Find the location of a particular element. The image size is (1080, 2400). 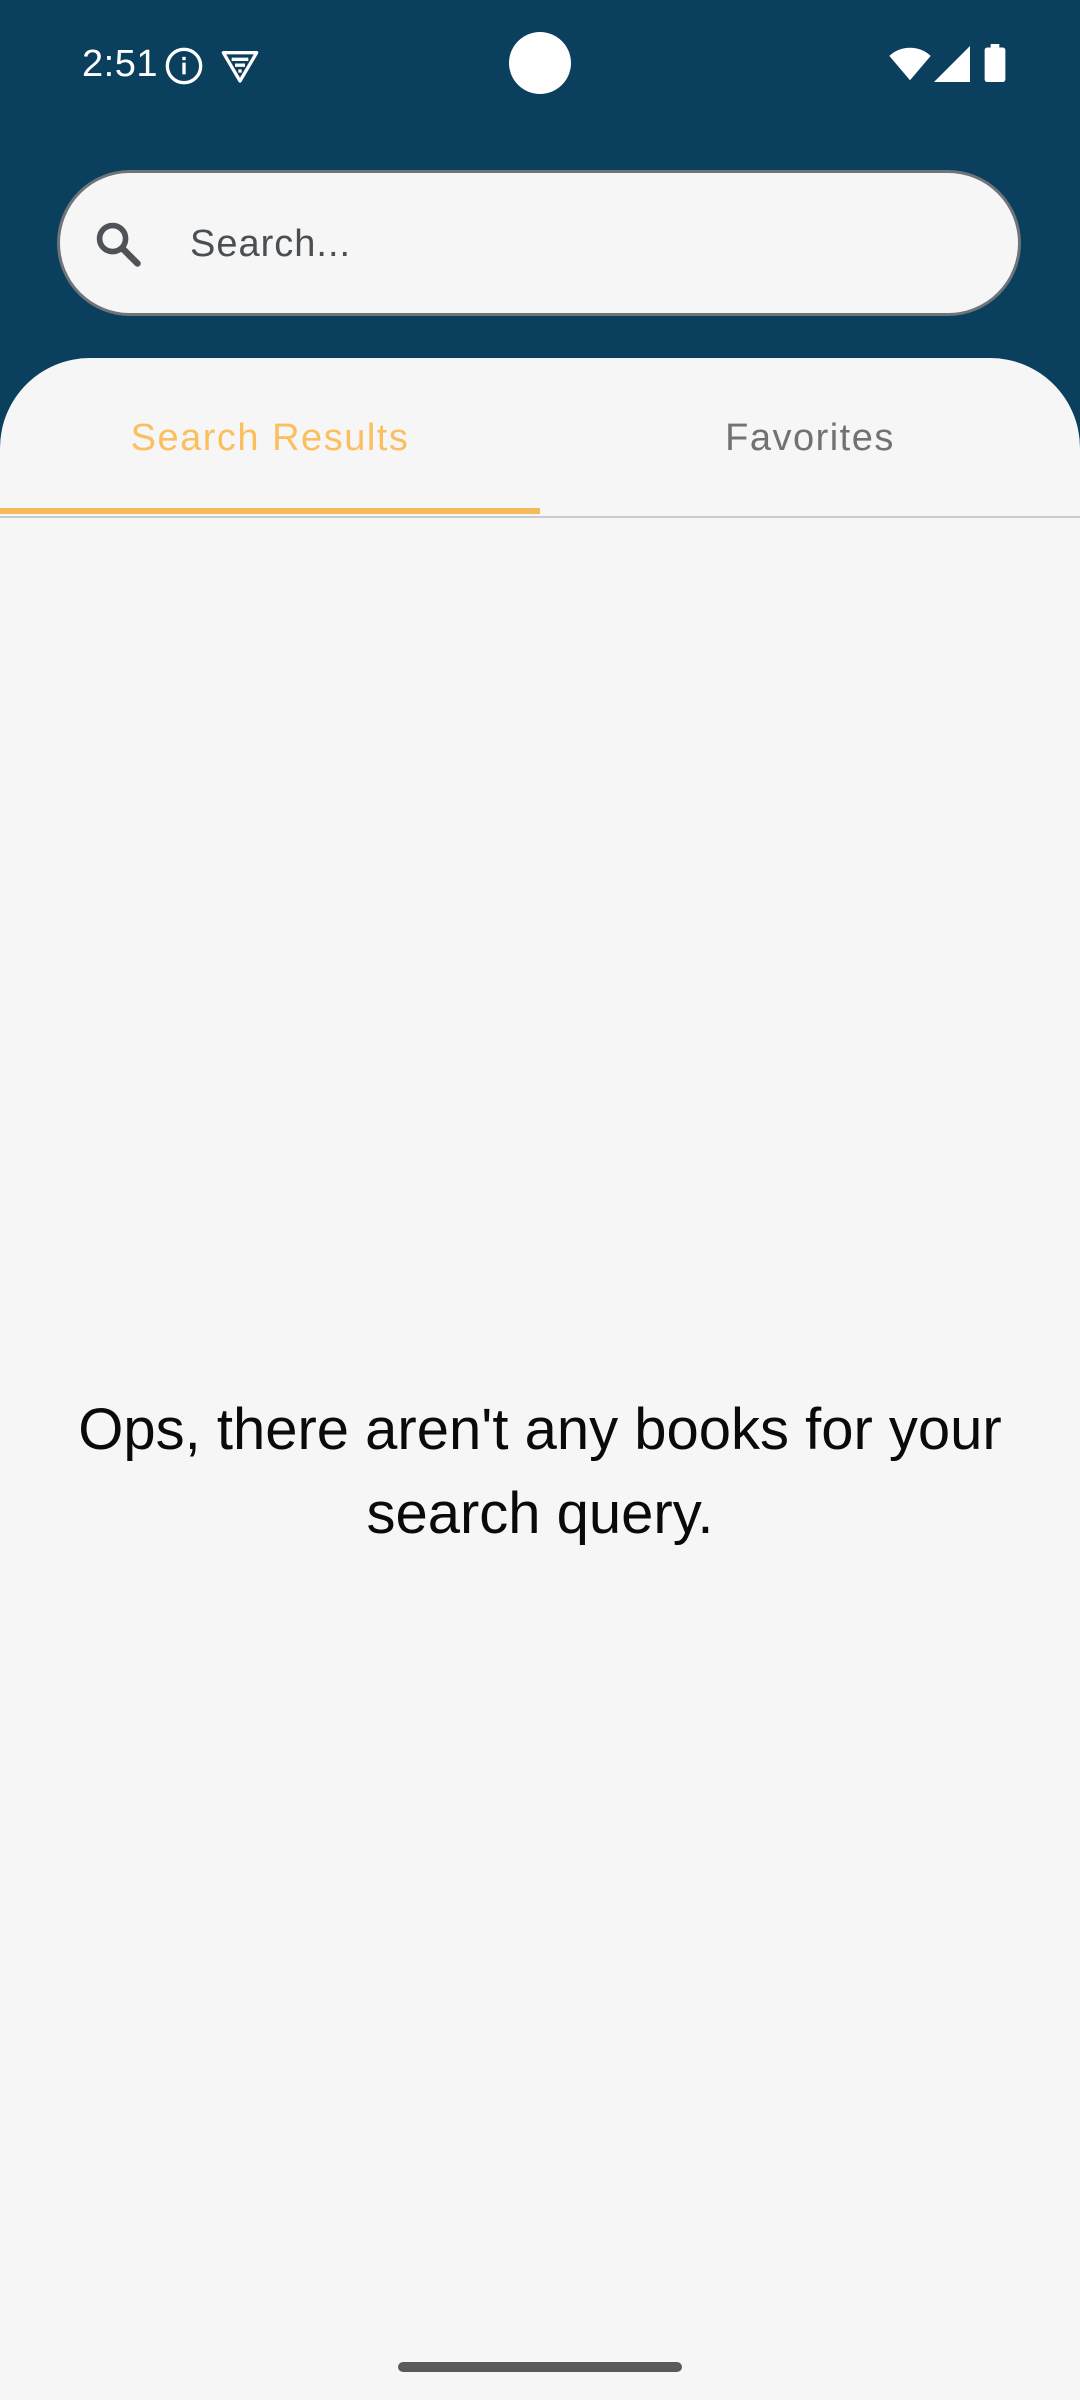

vpn-icon is located at coordinates (240, 67).